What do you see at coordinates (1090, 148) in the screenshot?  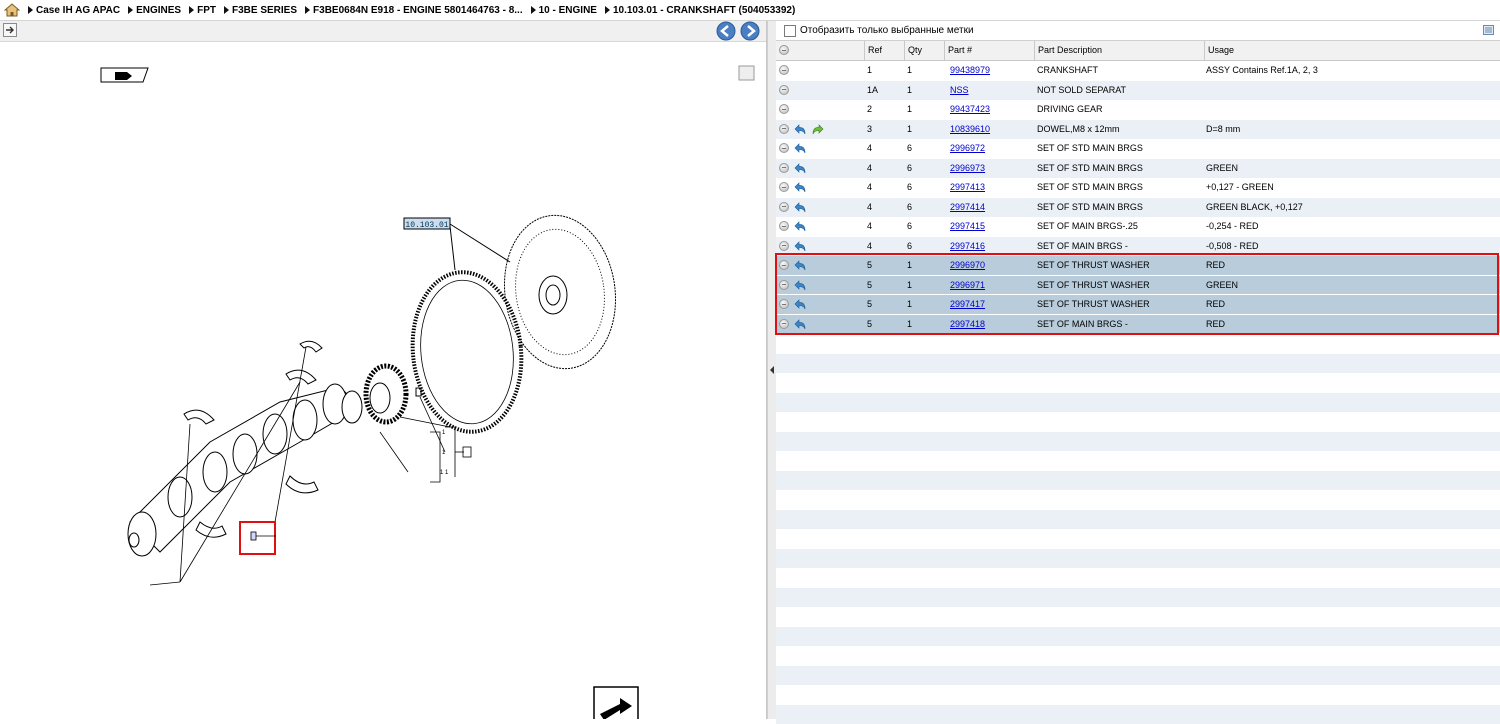 I see `cell-description: SET OF STD MAIN BRGS` at bounding box center [1090, 148].